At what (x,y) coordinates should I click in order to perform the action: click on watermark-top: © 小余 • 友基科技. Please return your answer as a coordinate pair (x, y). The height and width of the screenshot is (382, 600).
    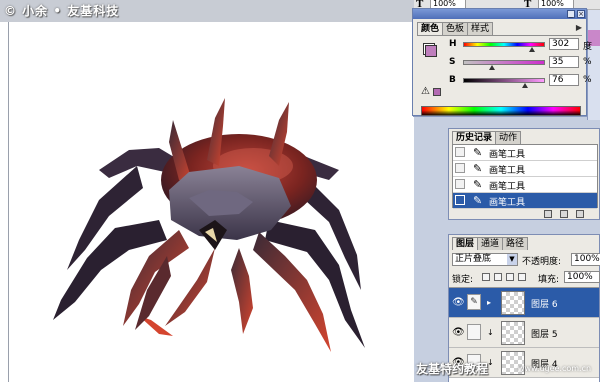
    Looking at the image, I should click on (62, 11).